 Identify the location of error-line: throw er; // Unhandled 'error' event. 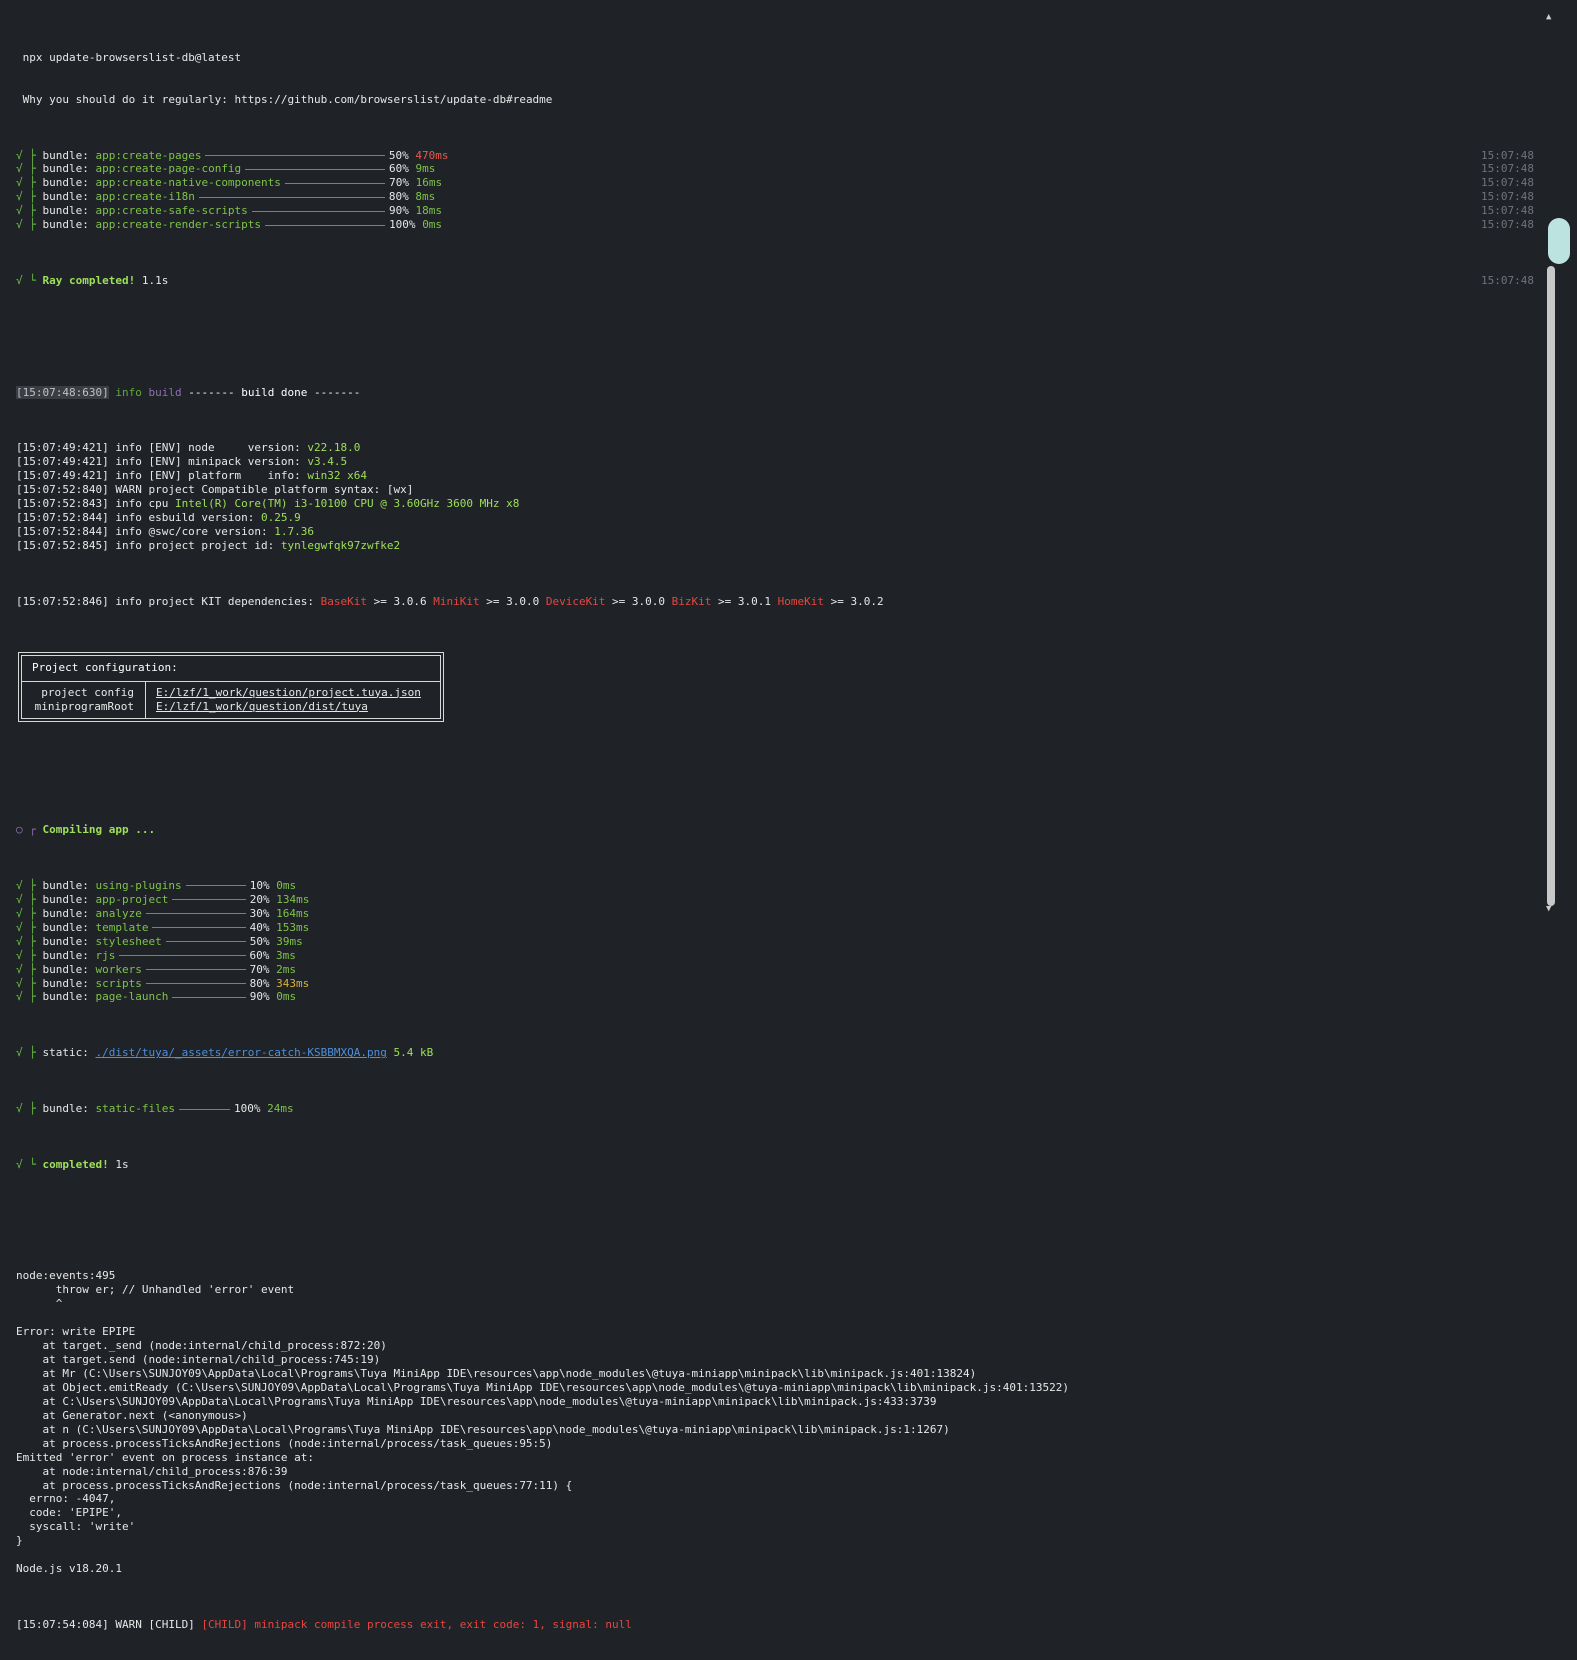
(155, 1290).